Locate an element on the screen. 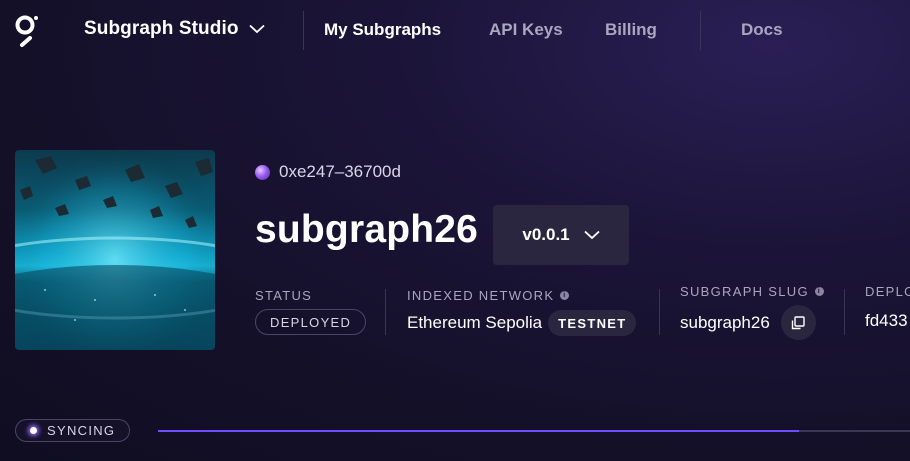 The width and height of the screenshot is (910, 461). nav-docs: Docs is located at coordinates (762, 30).